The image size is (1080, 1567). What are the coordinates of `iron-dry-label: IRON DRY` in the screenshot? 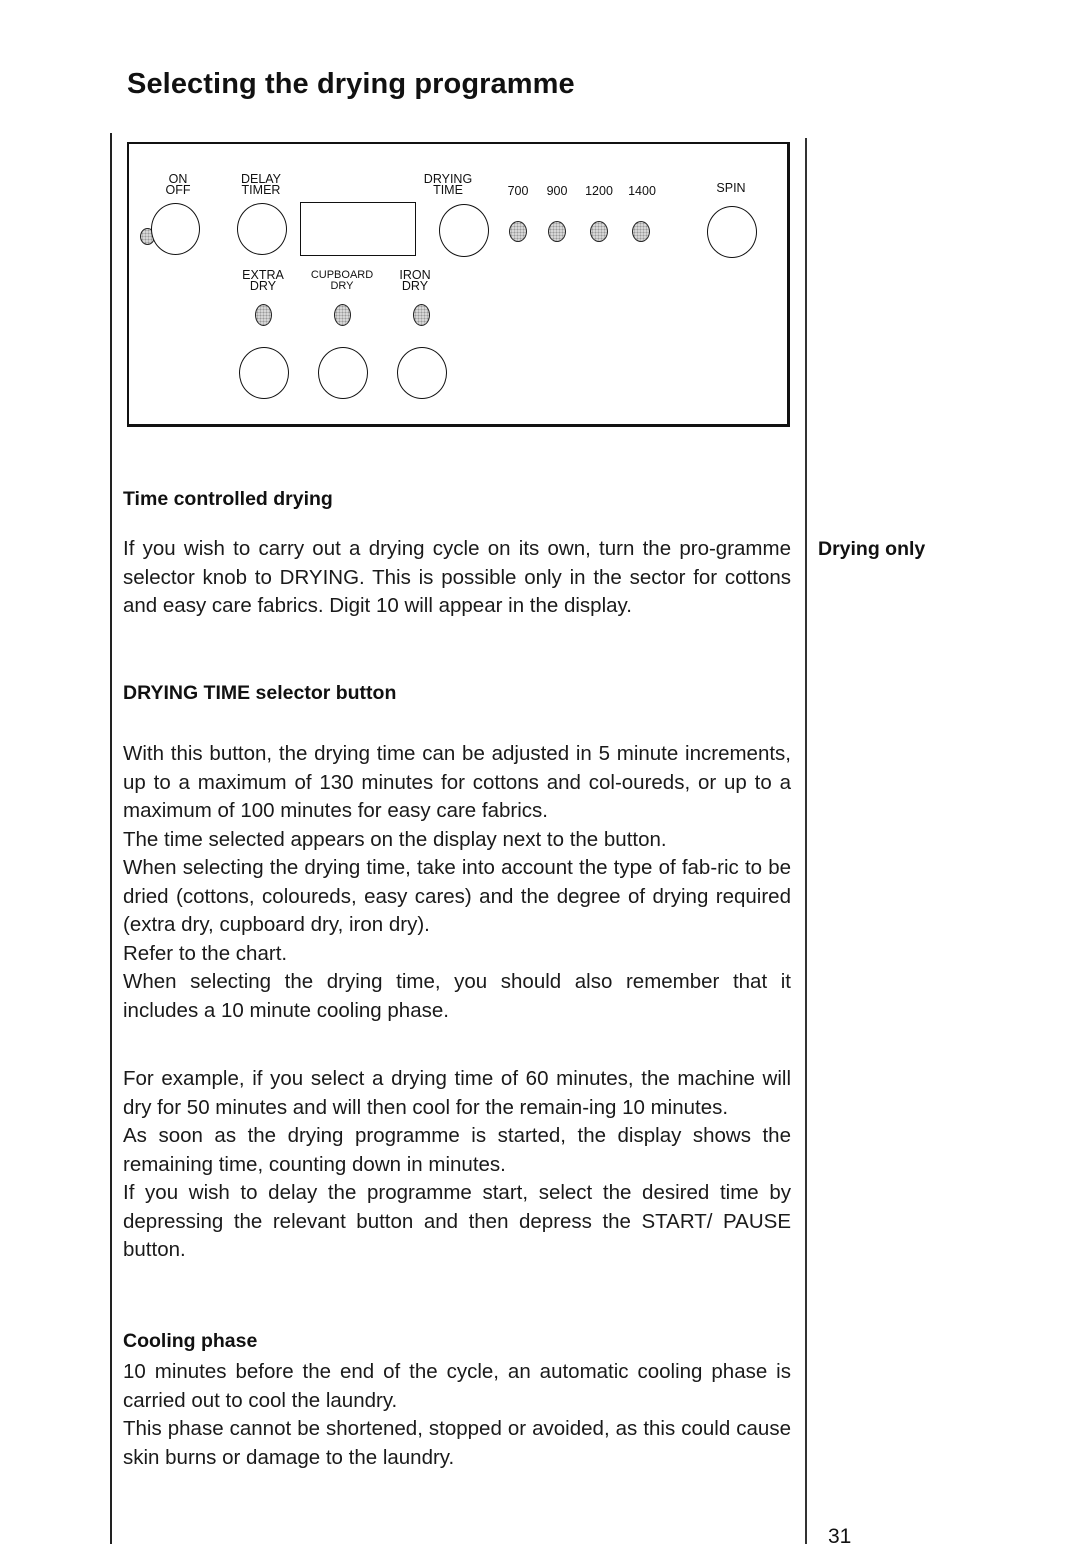 It's located at (415, 280).